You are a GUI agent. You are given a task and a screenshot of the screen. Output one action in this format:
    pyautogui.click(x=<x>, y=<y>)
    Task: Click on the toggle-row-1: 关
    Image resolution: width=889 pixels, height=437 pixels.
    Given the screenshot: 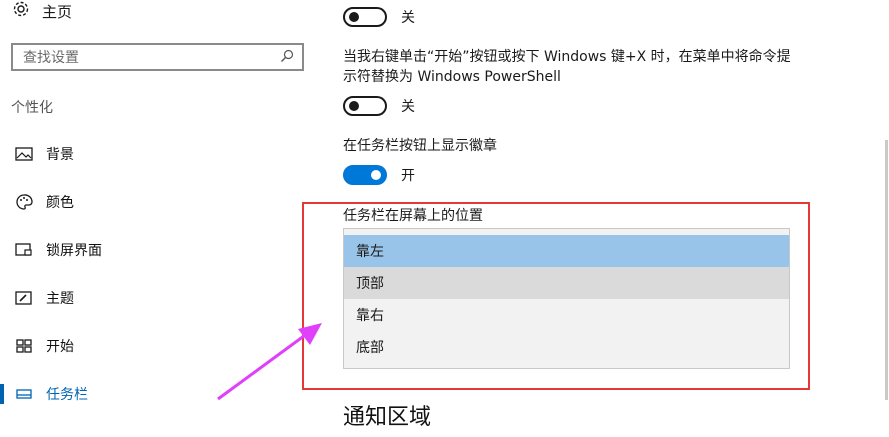 What is the action you would take?
    pyautogui.click(x=379, y=17)
    